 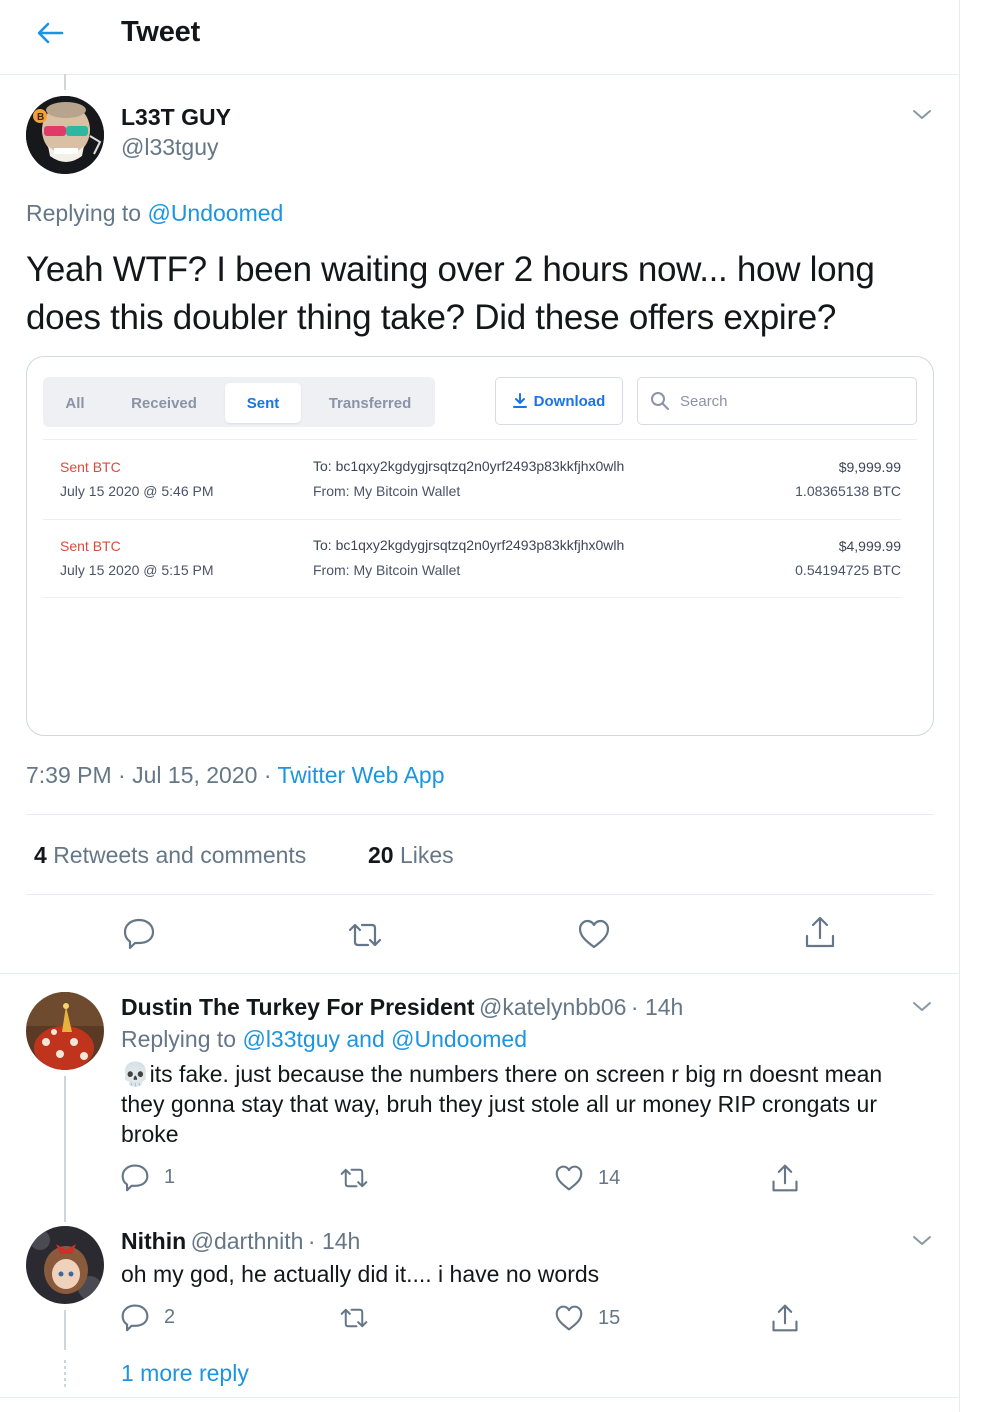 What do you see at coordinates (298, 1007) in the screenshot?
I see `reply-author-name: Dustin The Turkey For President` at bounding box center [298, 1007].